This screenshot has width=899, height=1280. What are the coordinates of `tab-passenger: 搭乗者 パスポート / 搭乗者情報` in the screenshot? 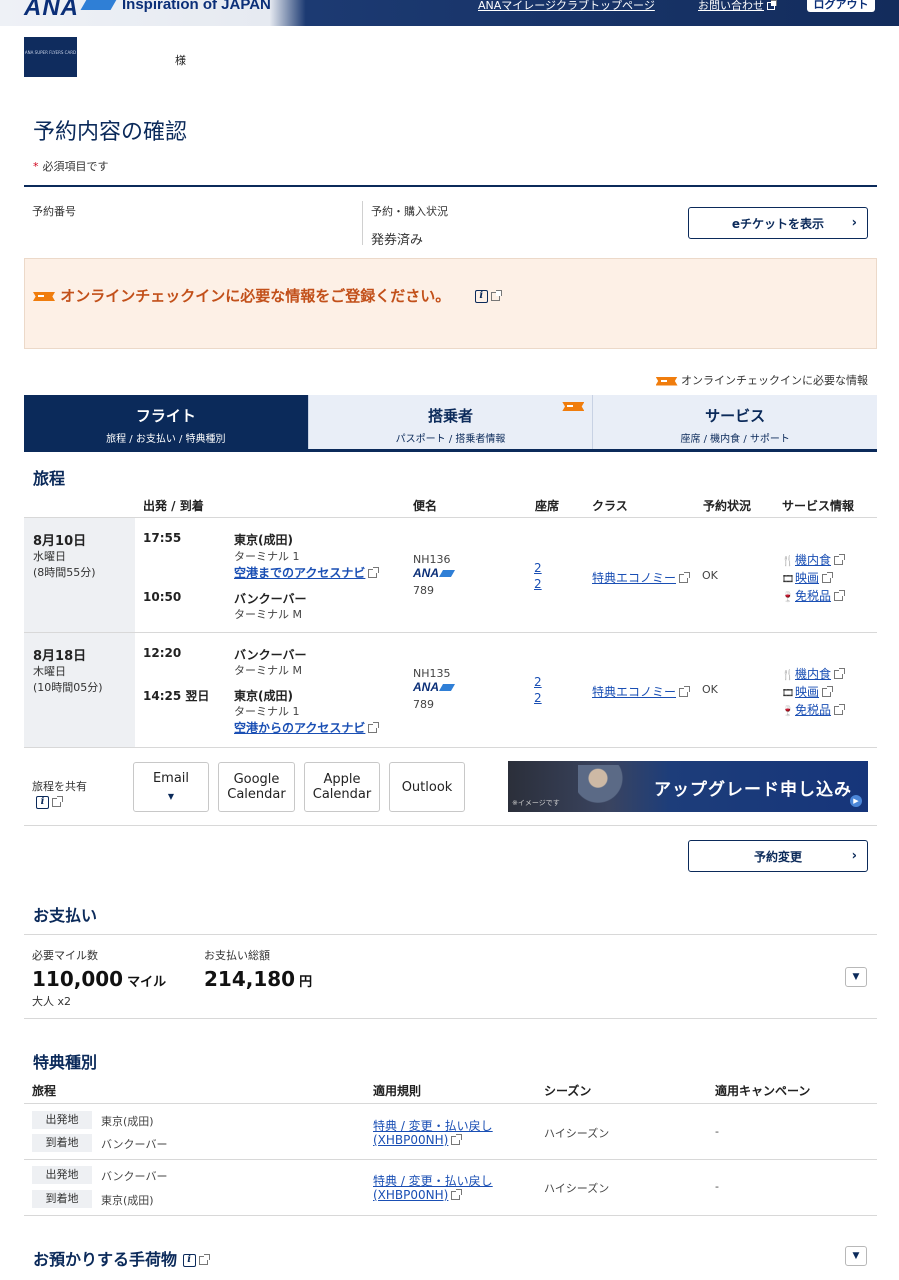 It's located at (451, 422).